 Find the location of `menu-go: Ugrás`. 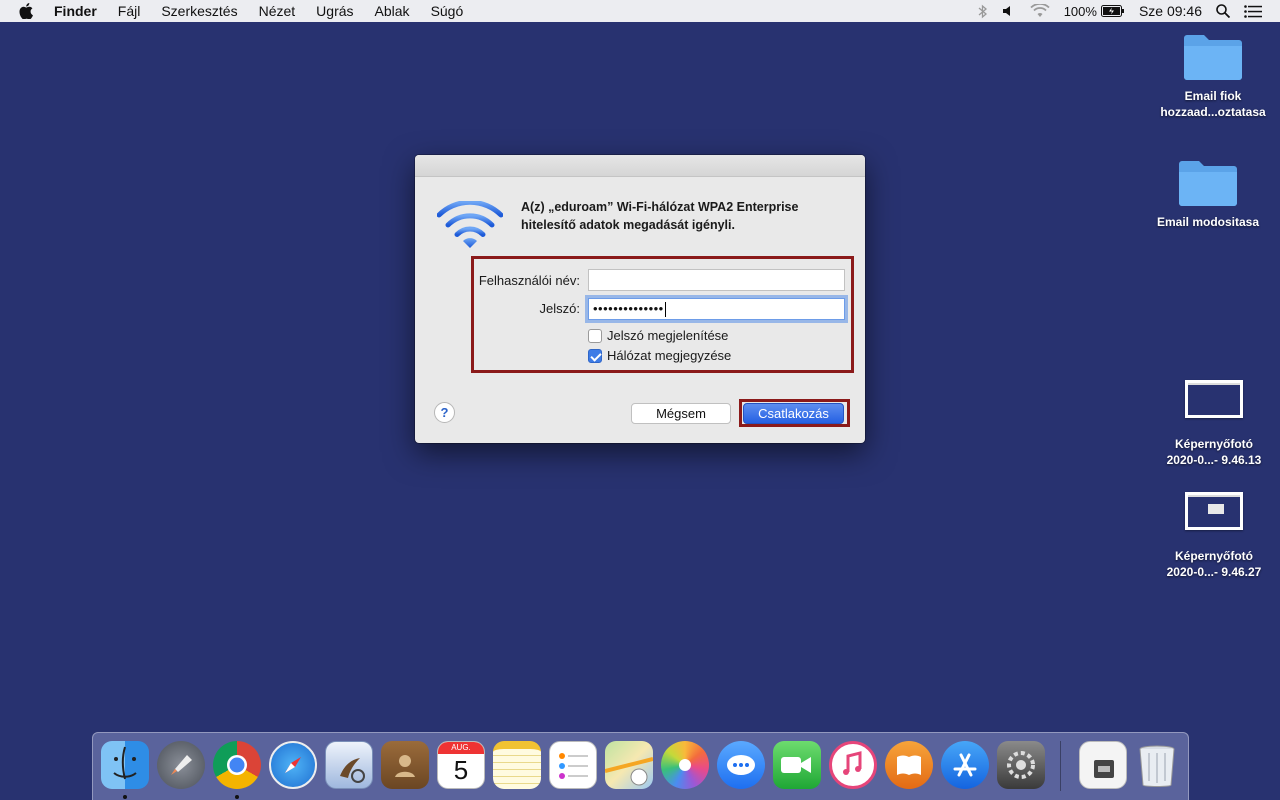

menu-go: Ugrás is located at coordinates (334, 11).